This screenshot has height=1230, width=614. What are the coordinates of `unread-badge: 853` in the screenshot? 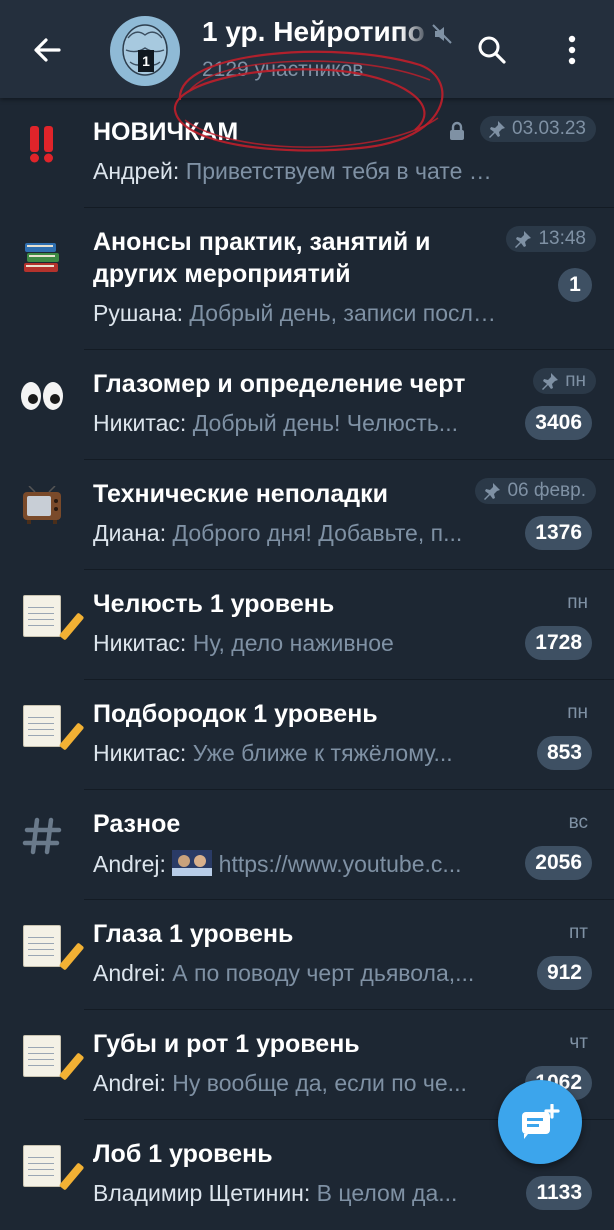 It's located at (564, 753).